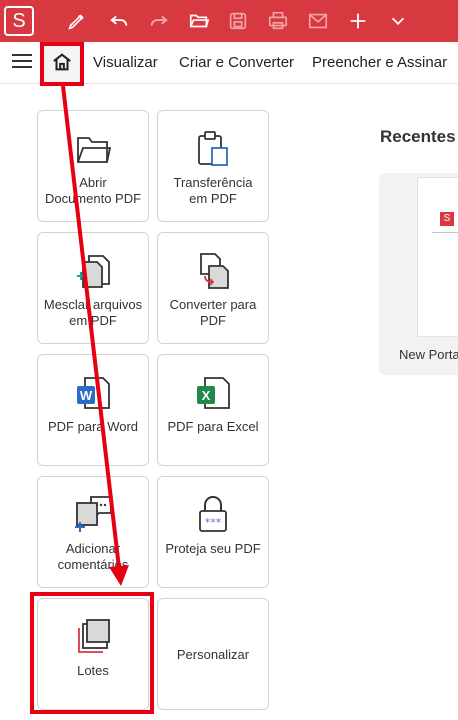 Image resolution: width=458 pixels, height=720 pixels. Describe the element at coordinates (236, 62) in the screenshot. I see `tab-criar-e-converter: Criar e Converter` at that location.